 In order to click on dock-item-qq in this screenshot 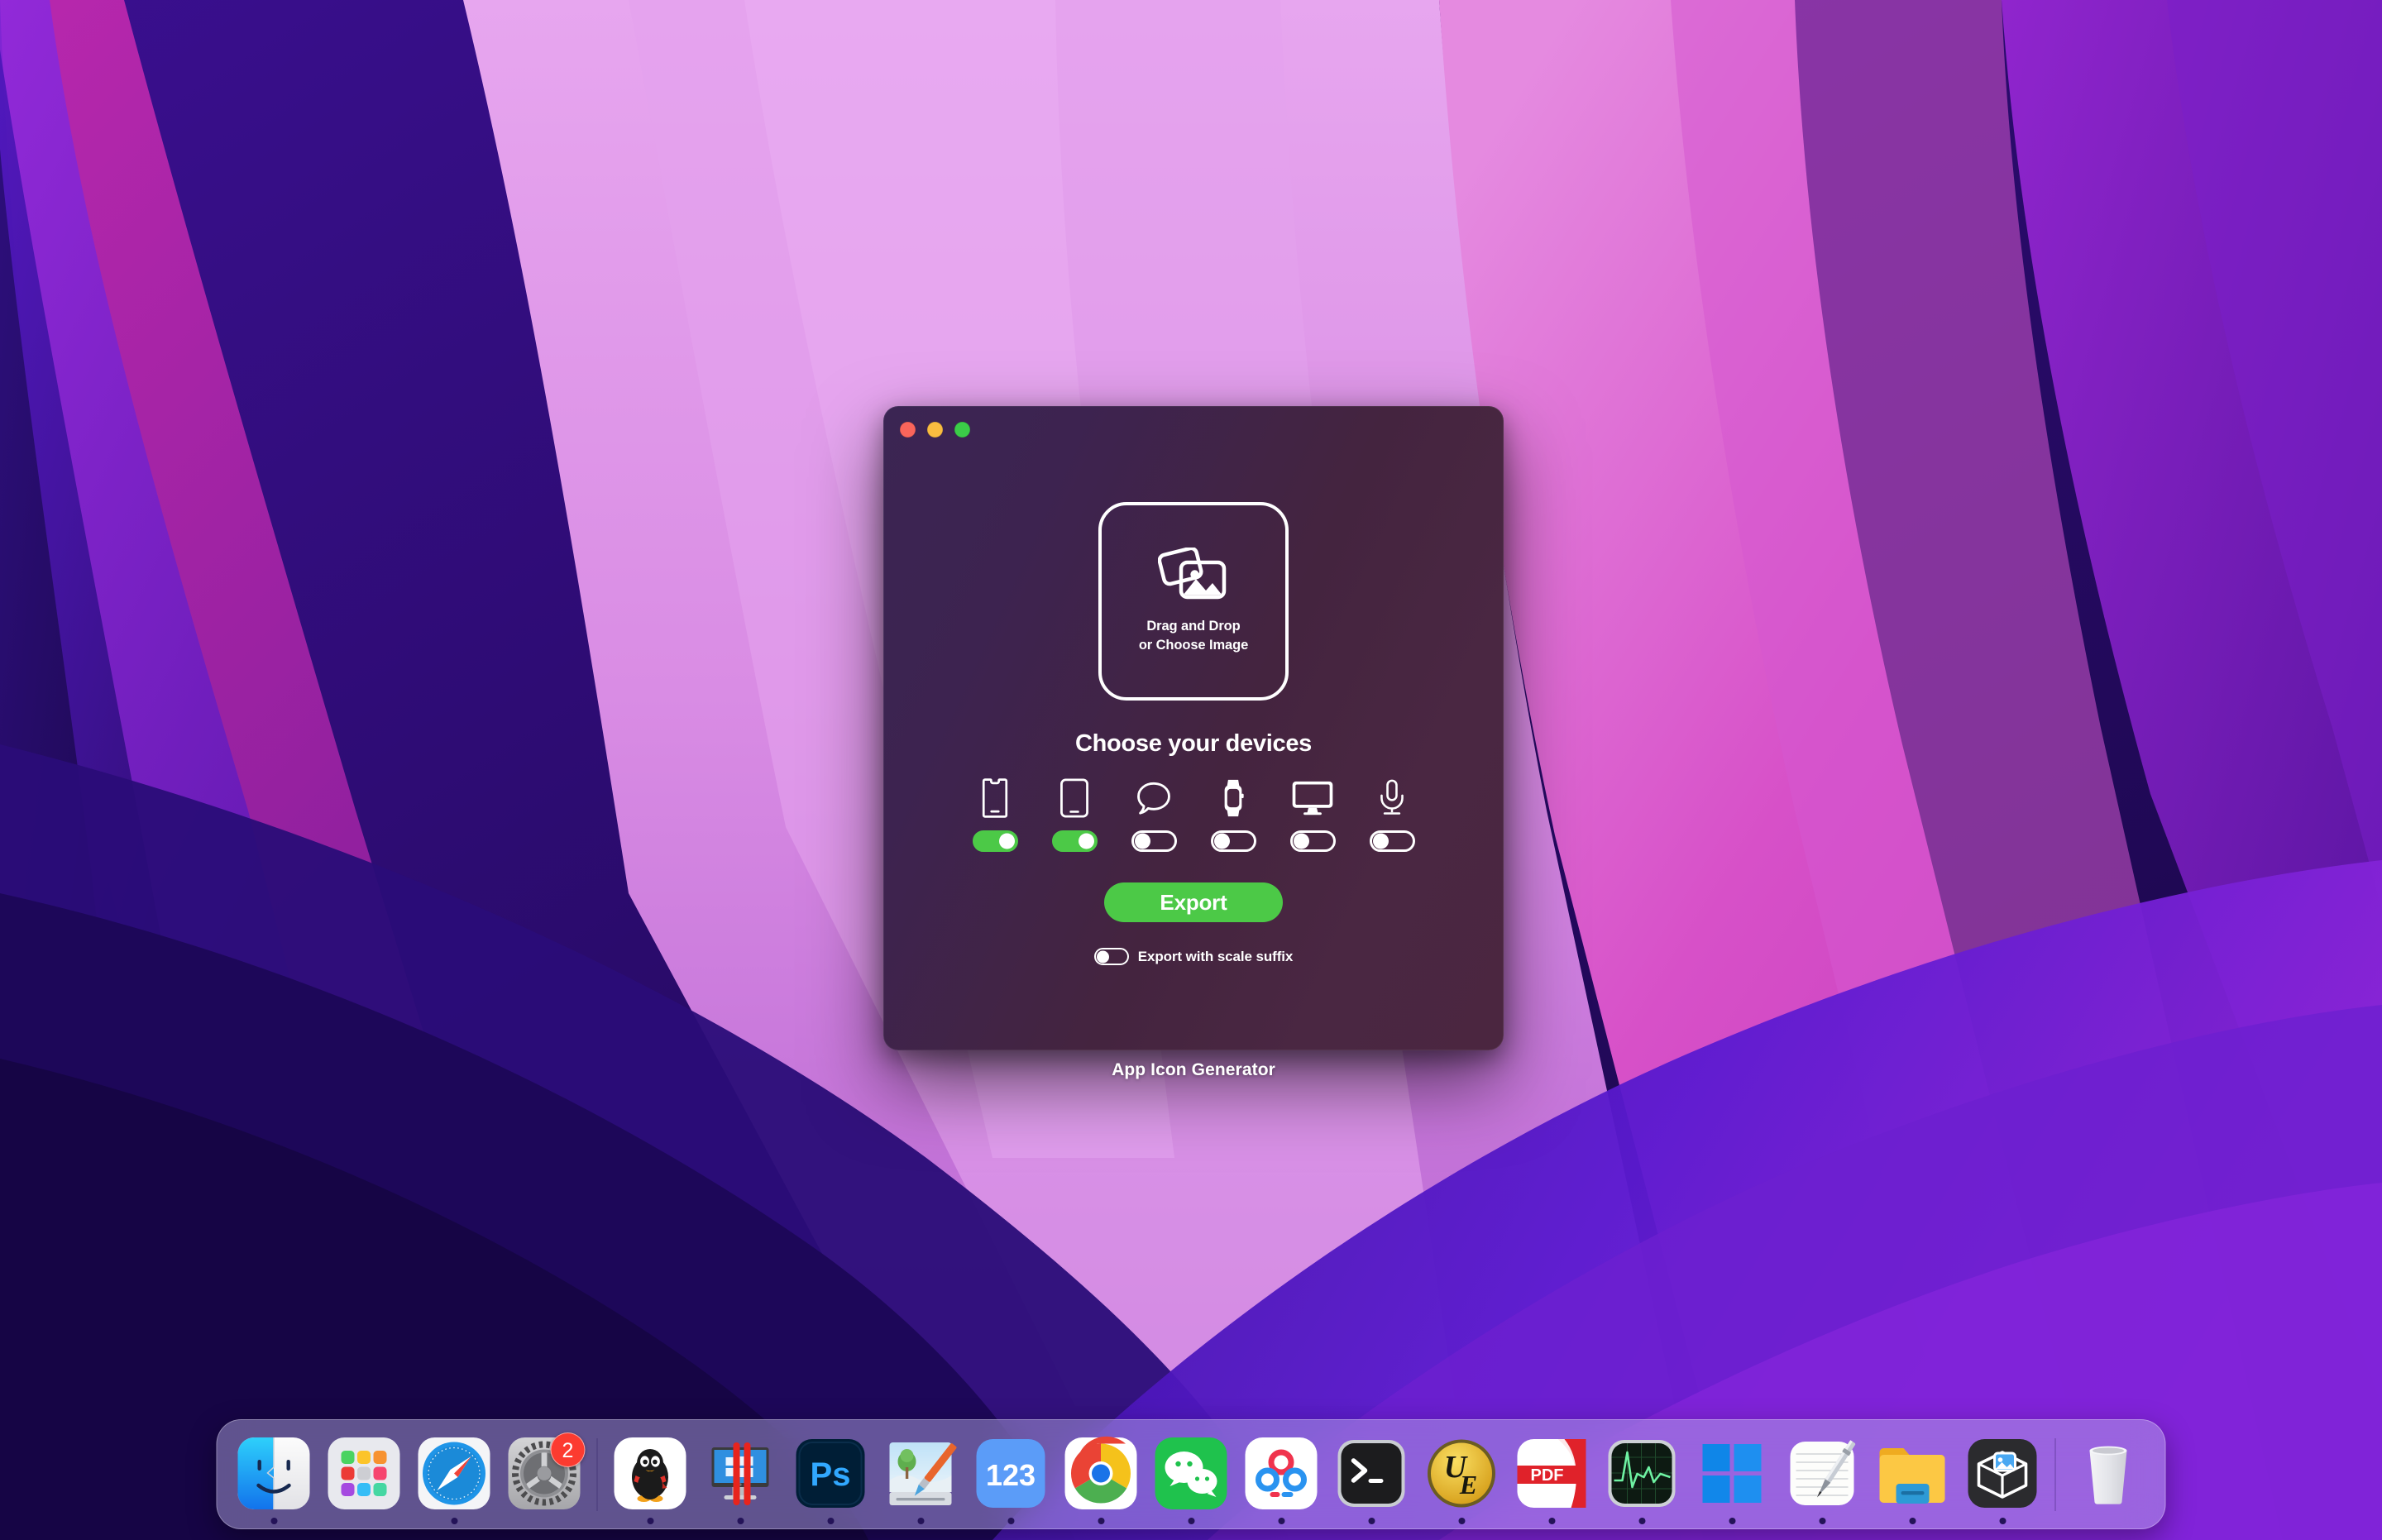, I will do `click(650, 1474)`.